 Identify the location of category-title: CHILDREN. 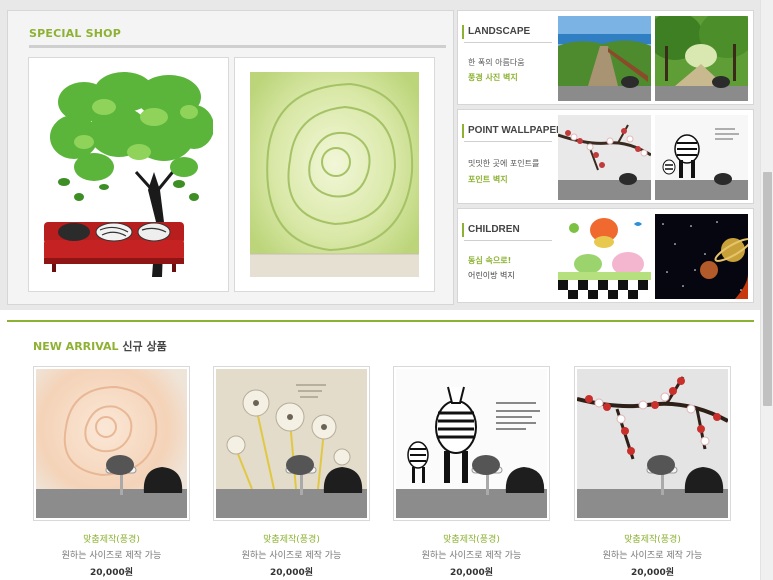
(494, 229).